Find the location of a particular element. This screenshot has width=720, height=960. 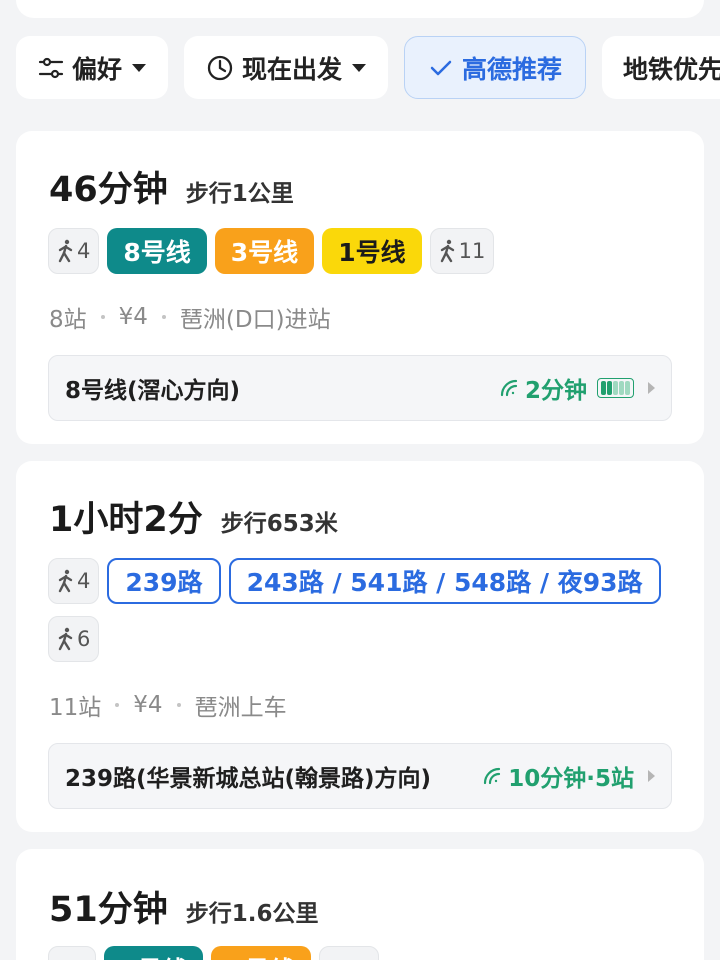

stop-count: 11站 is located at coordinates (75, 708).